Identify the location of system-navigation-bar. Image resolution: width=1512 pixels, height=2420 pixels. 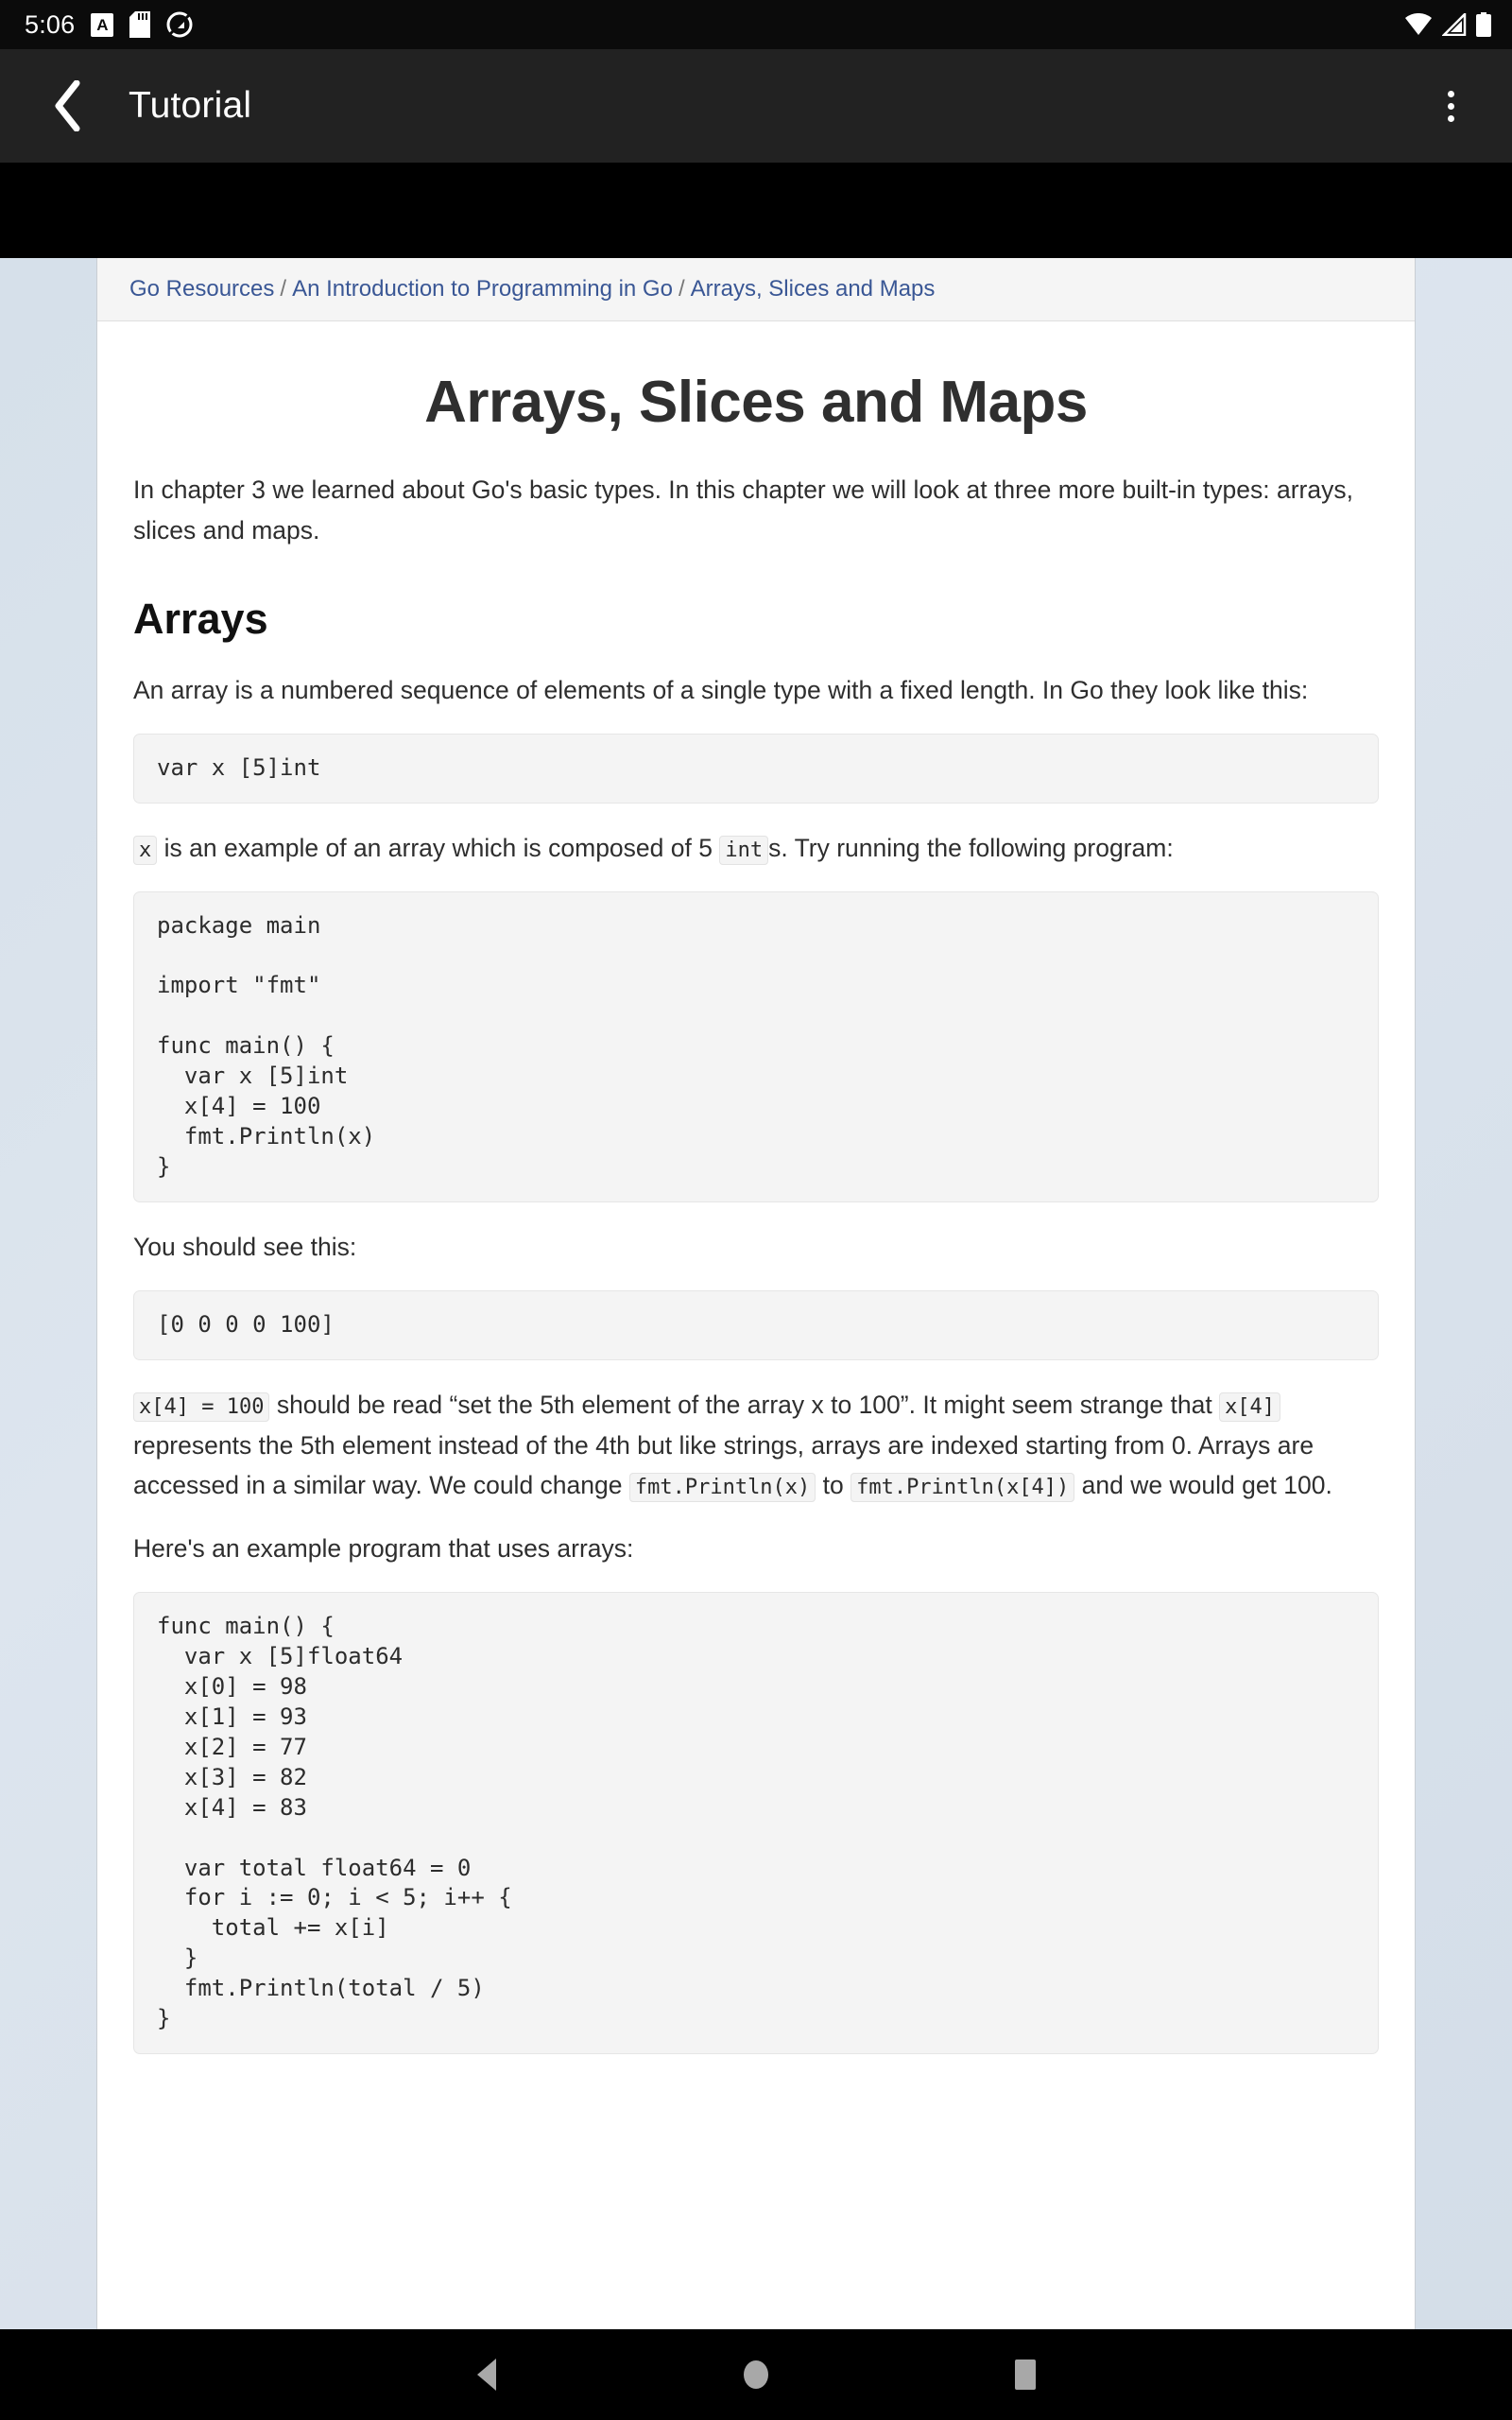
(756, 2374).